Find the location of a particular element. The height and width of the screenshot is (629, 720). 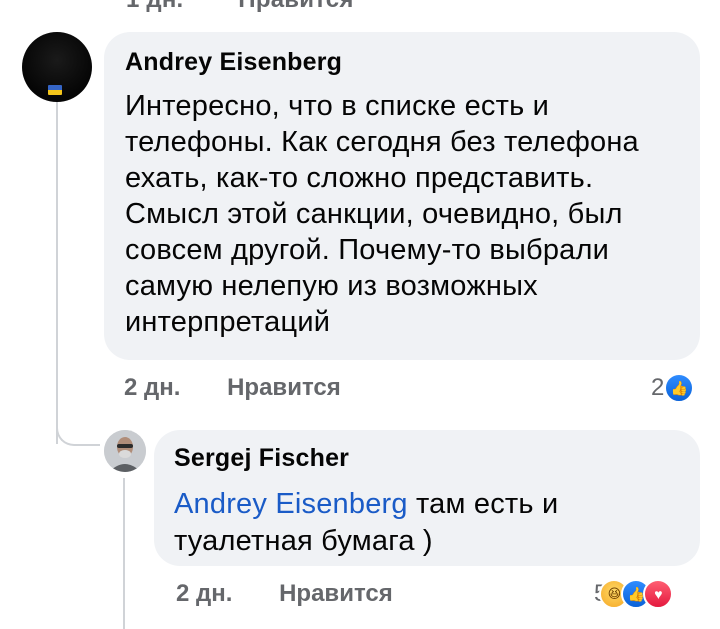

previous-comment-time: 1 дн. is located at coordinates (154, 6).